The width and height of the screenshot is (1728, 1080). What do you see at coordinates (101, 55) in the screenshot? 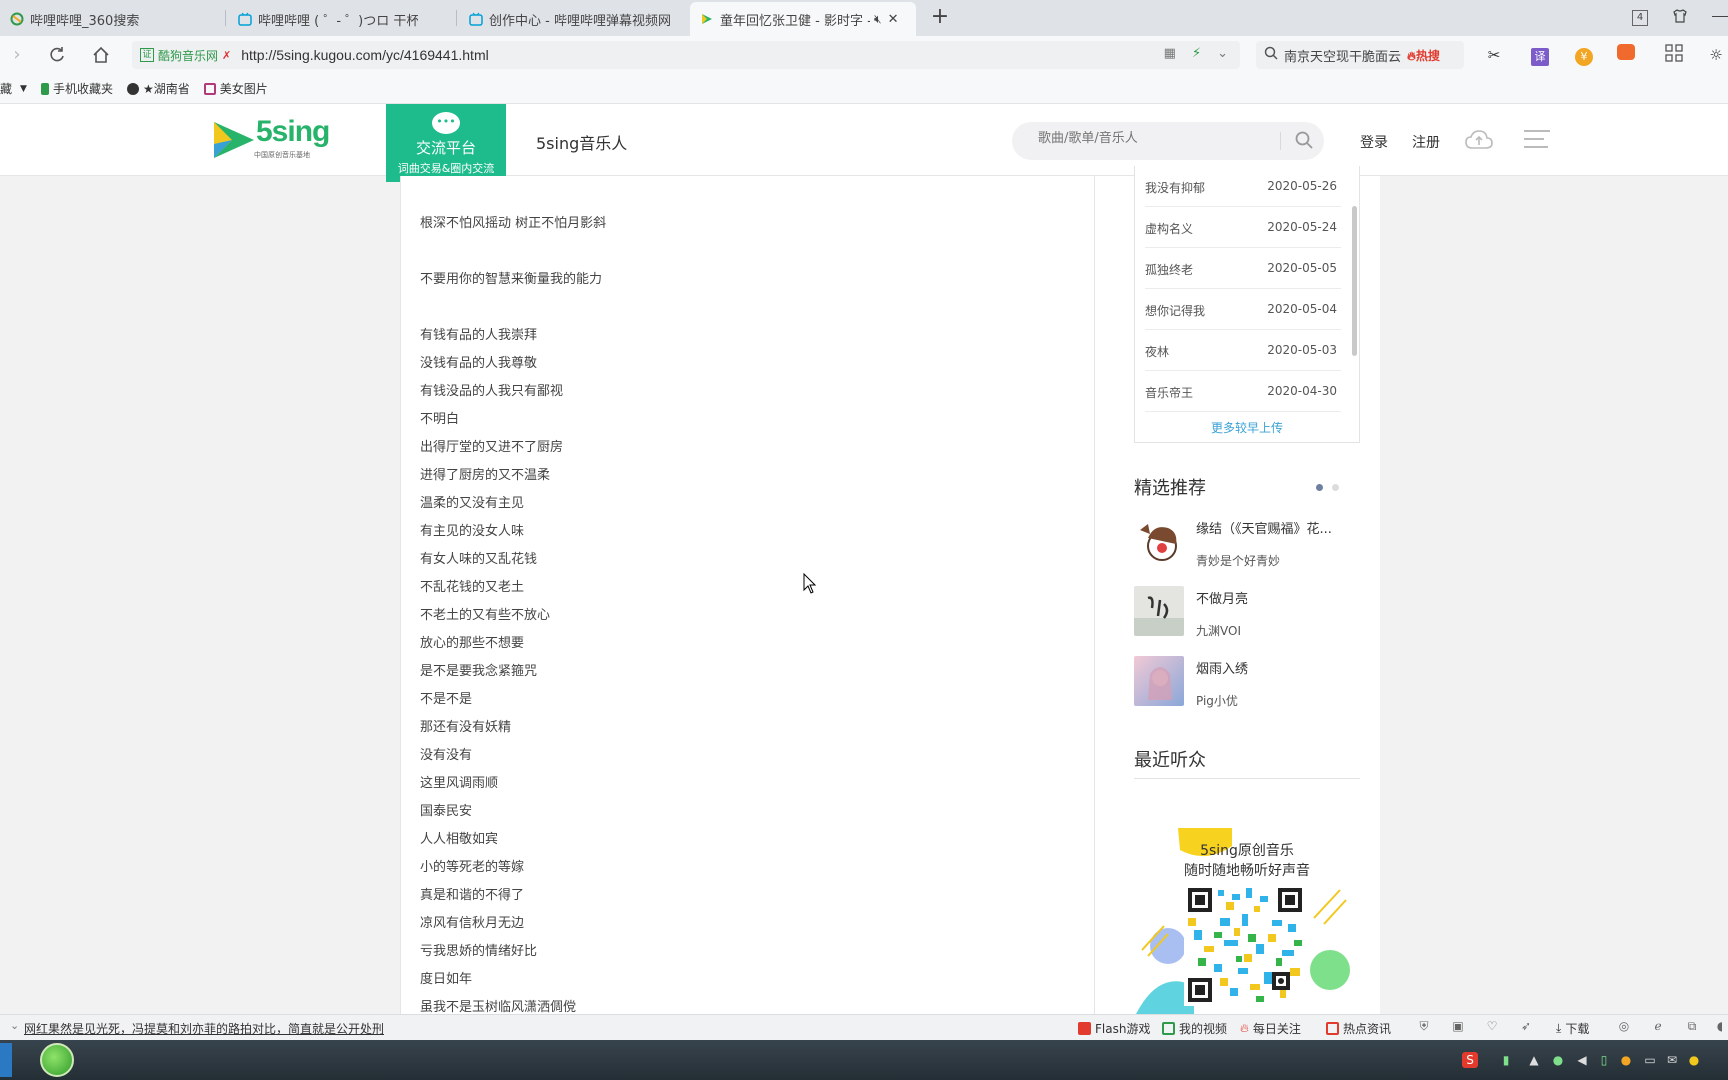
I see `home-icon` at bounding box center [101, 55].